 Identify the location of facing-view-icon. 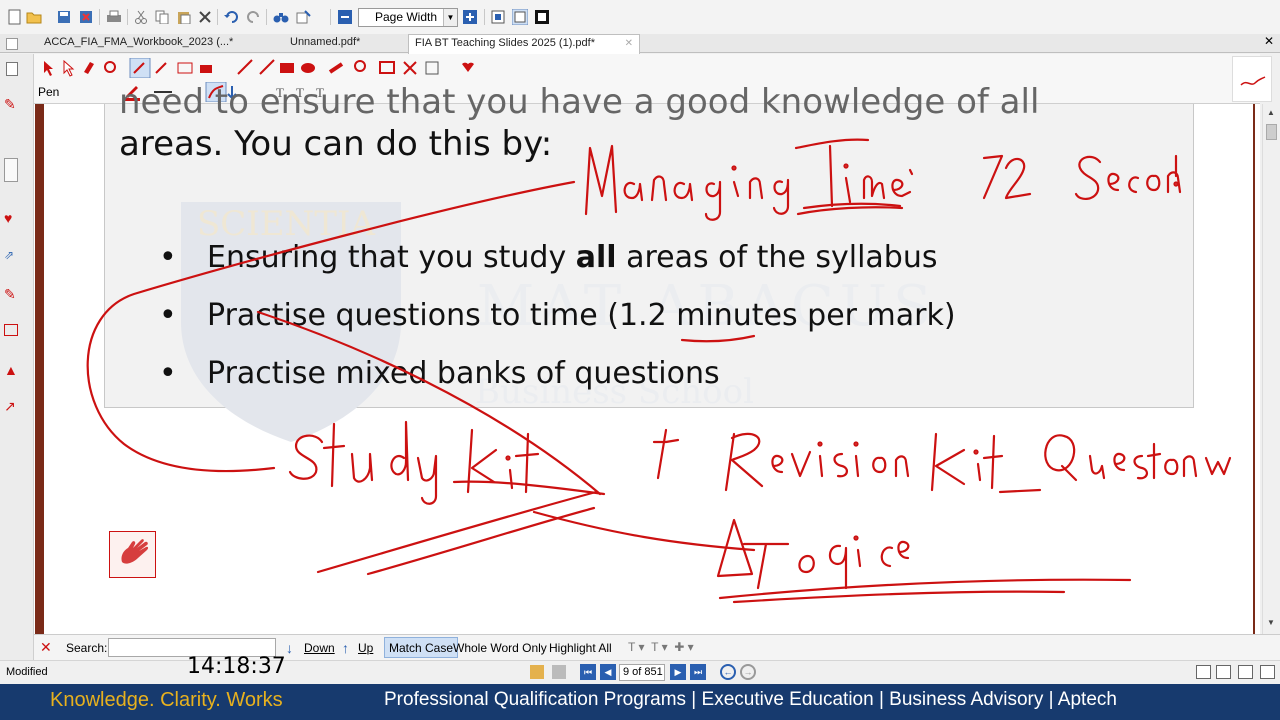
(1245, 672).